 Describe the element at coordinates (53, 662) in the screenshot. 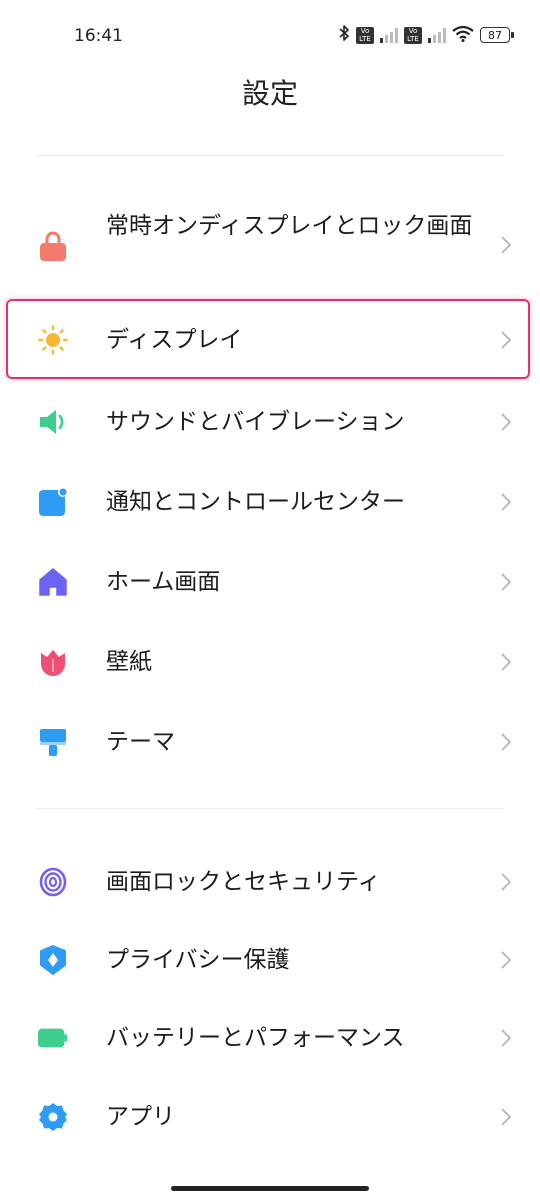

I see `tulip-icon` at that location.